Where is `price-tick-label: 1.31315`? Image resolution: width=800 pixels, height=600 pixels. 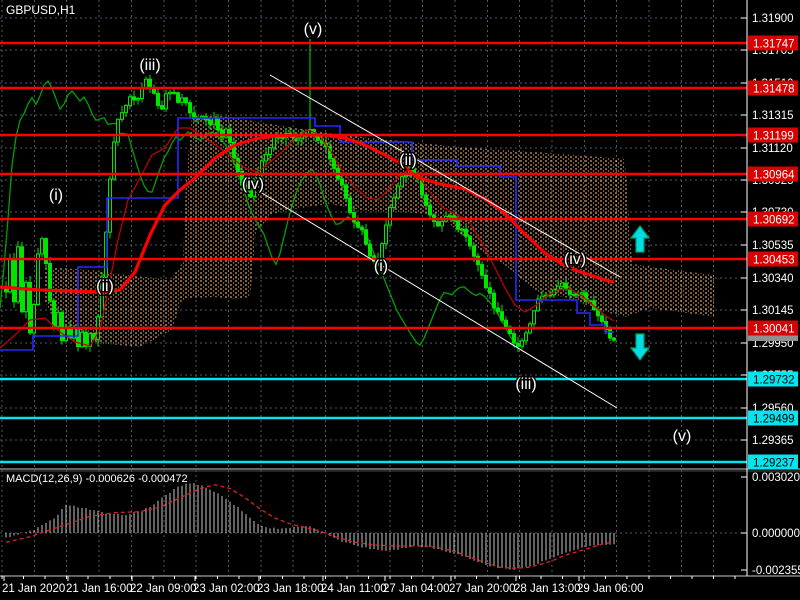
price-tick-label: 1.31315 is located at coordinates (773, 116).